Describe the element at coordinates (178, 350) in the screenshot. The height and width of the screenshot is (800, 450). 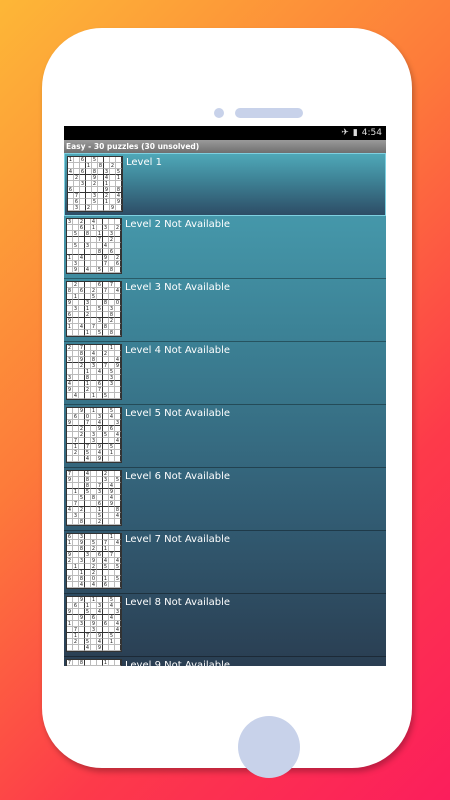
I see `level-label: Level 4 Not Available` at that location.